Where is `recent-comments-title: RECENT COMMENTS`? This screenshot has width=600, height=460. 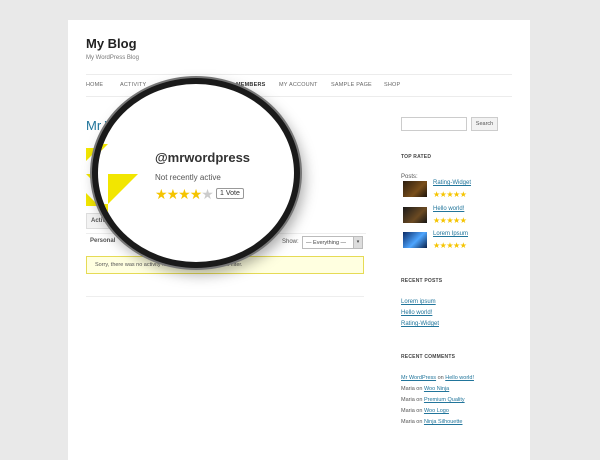 recent-comments-title: RECENT COMMENTS is located at coordinates (428, 357).